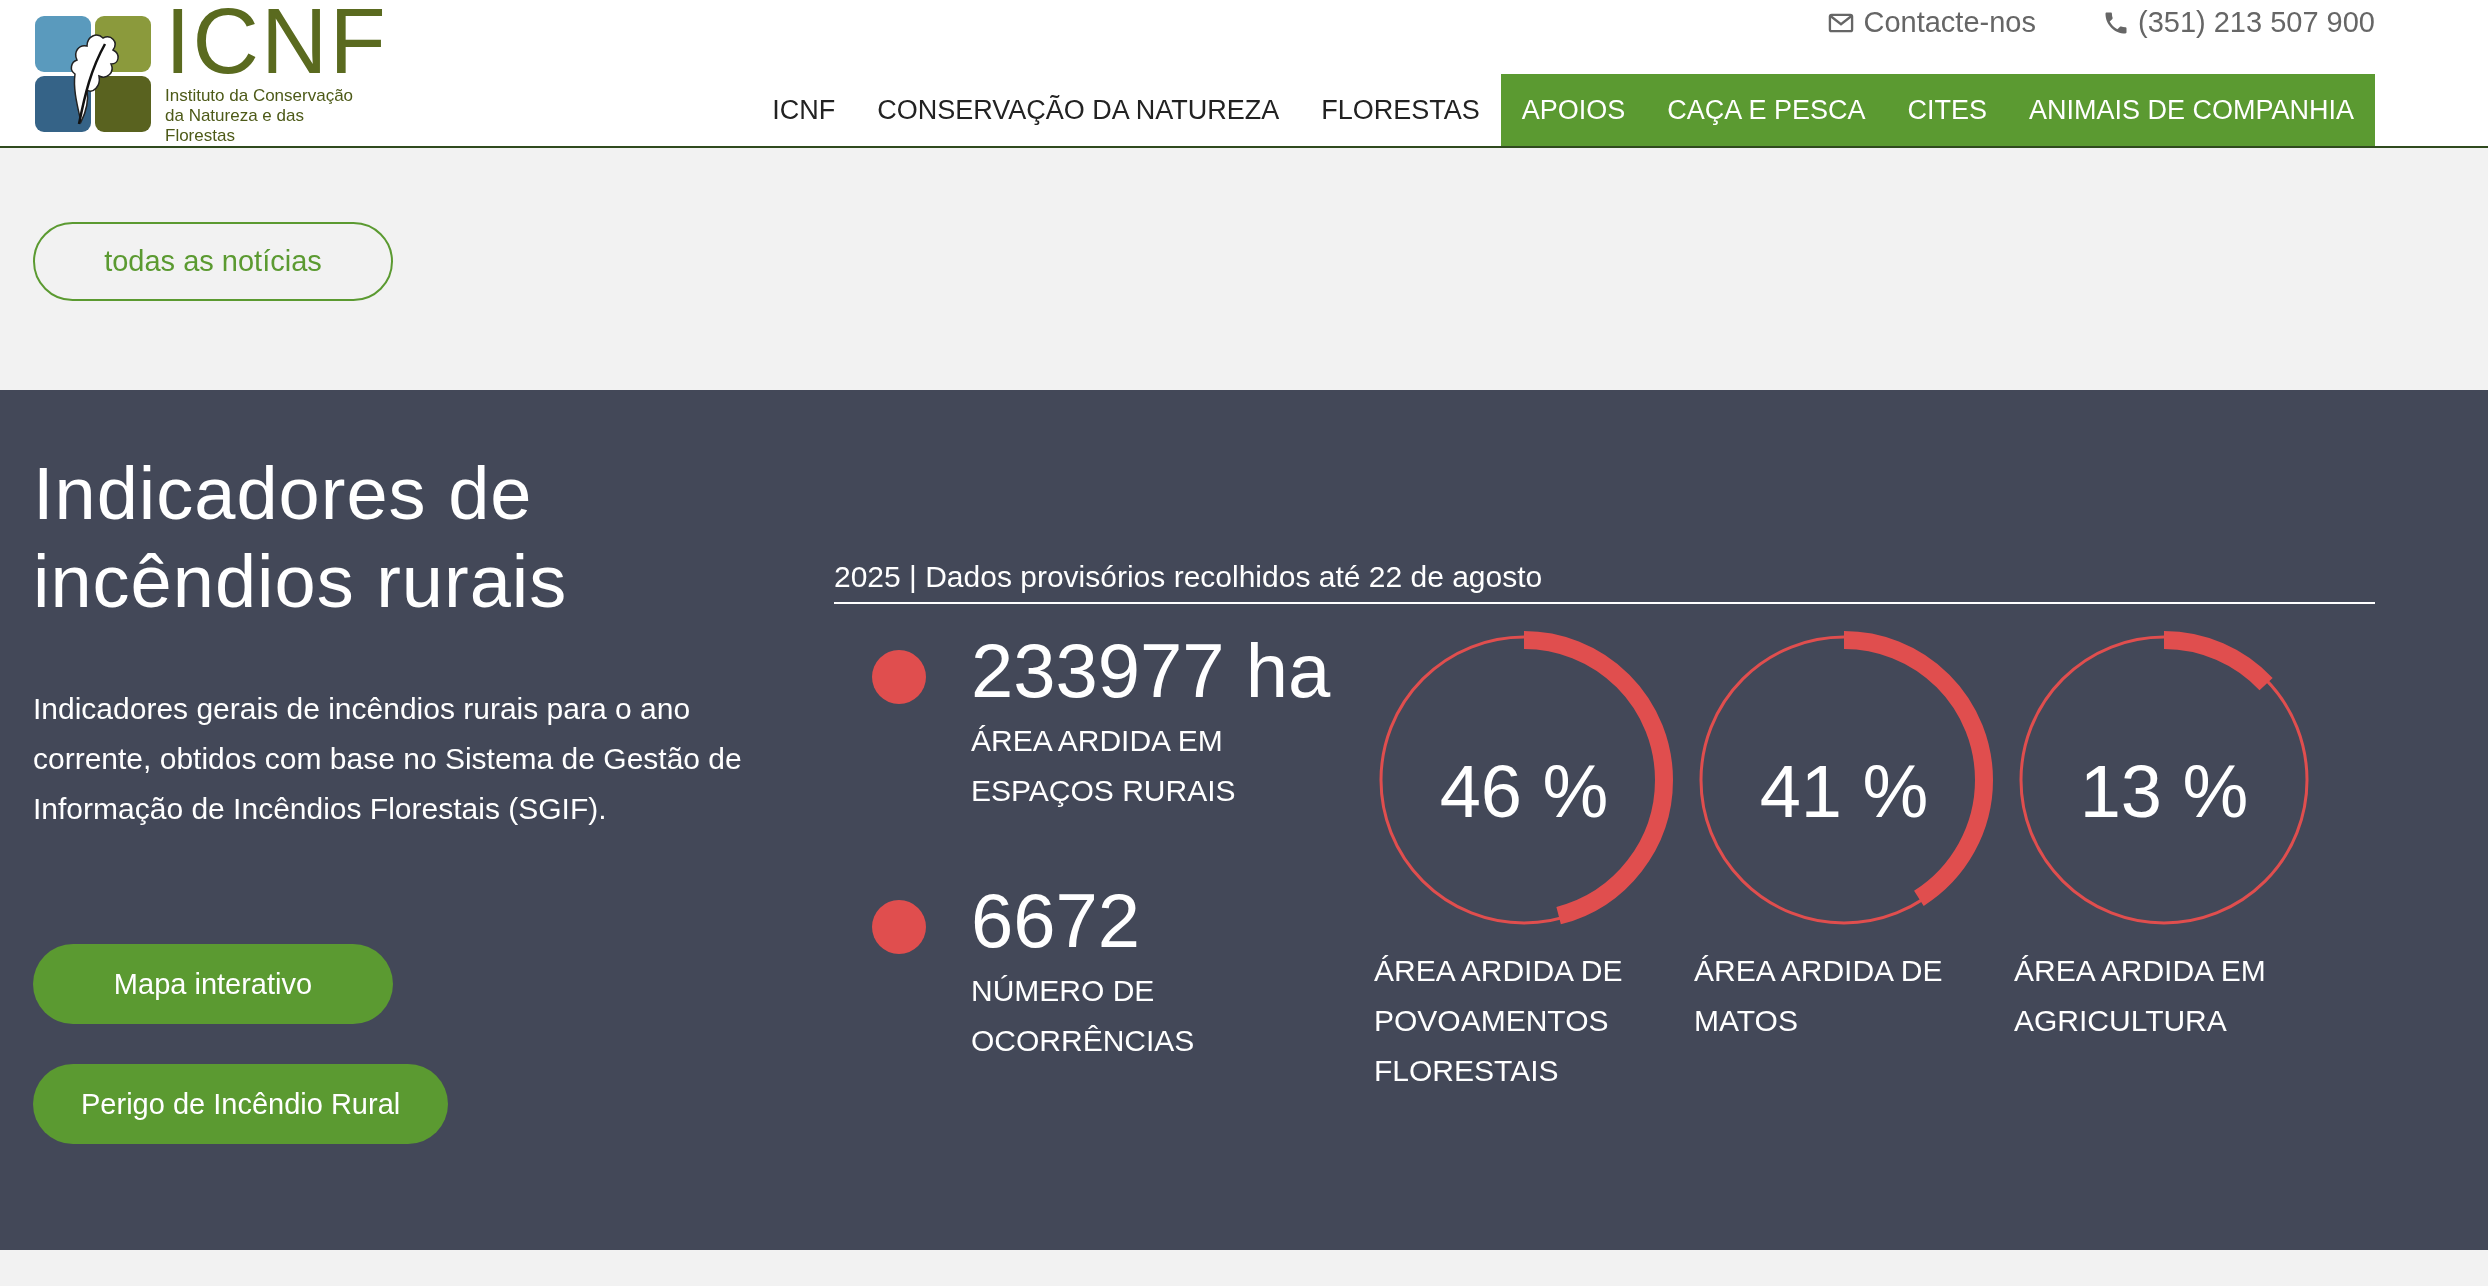  What do you see at coordinates (2164, 792) in the screenshot?
I see `gauge-percentage: 13 %` at bounding box center [2164, 792].